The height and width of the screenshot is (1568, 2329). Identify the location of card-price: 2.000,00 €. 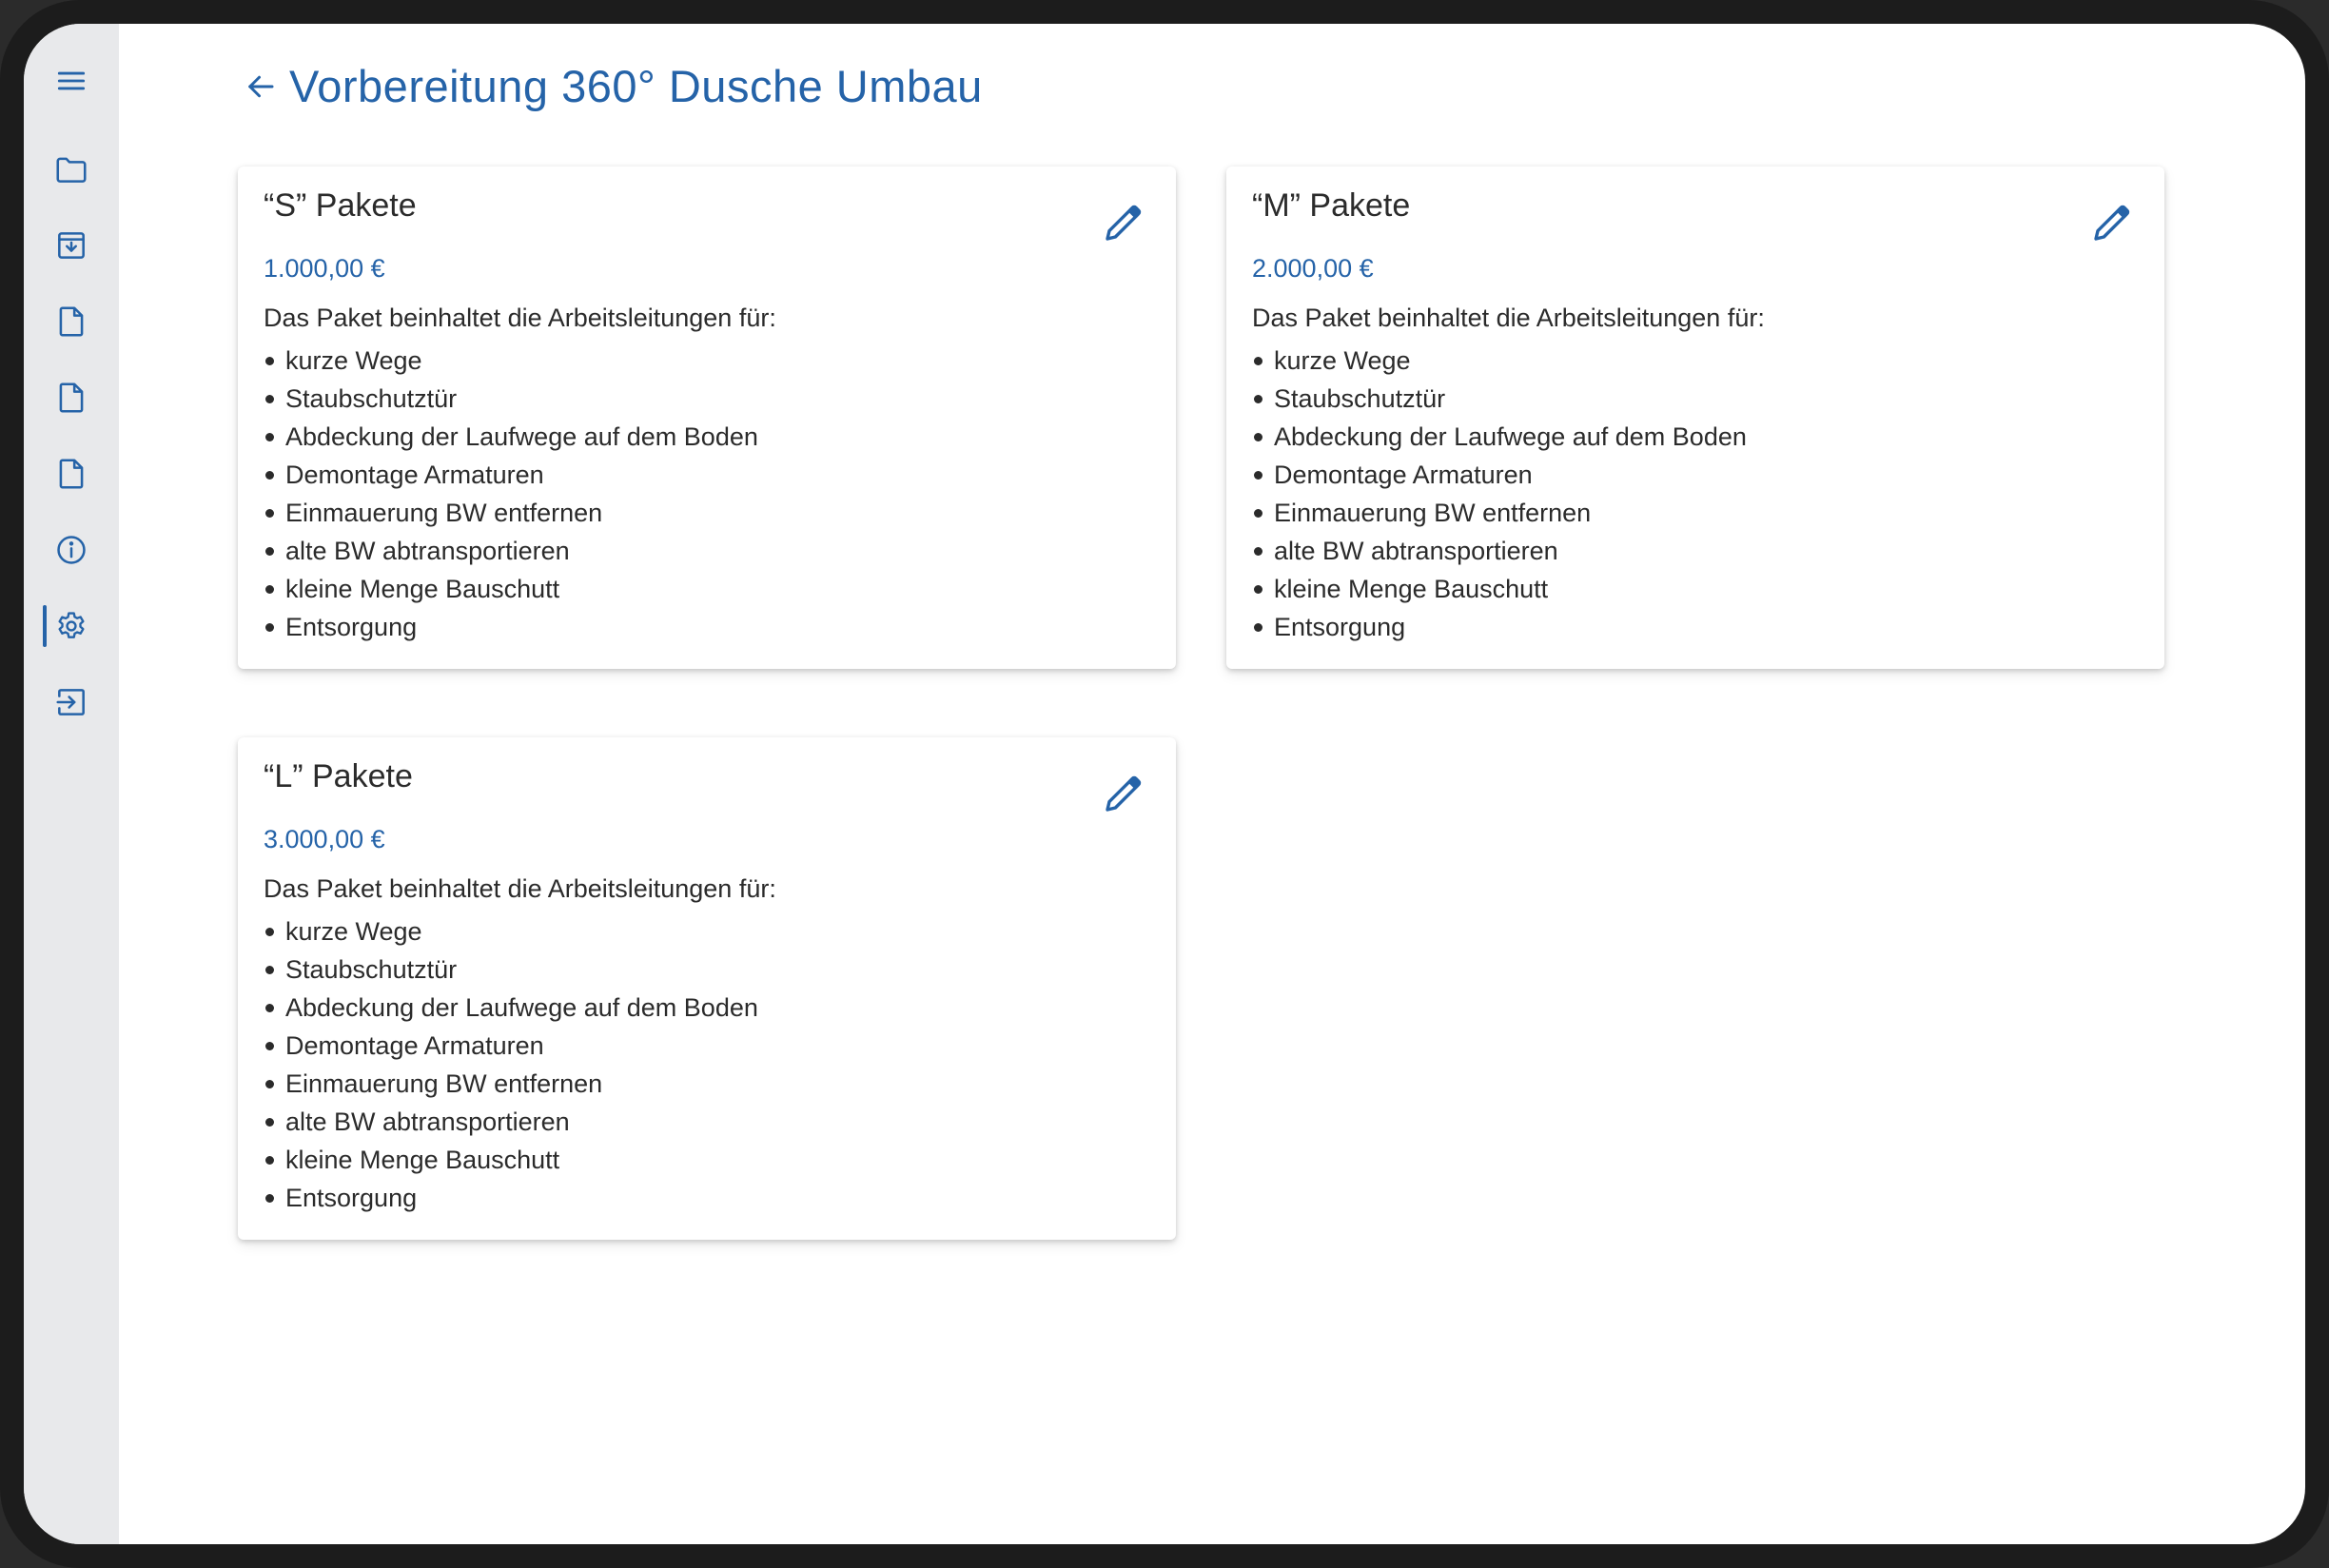
(1313, 268).